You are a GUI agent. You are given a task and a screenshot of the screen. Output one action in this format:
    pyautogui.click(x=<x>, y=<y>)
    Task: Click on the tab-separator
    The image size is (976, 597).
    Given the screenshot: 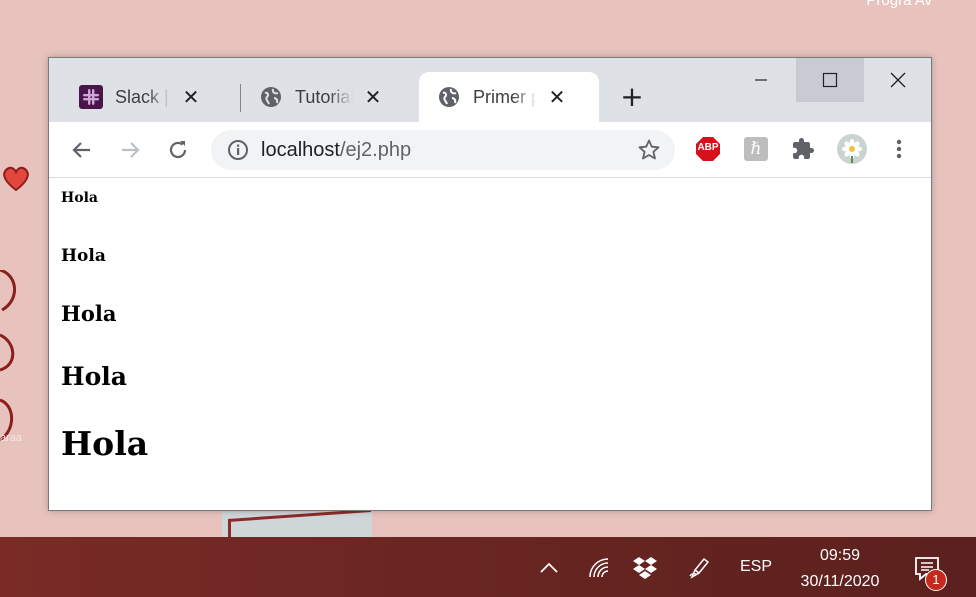 What is the action you would take?
    pyautogui.click(x=240, y=98)
    